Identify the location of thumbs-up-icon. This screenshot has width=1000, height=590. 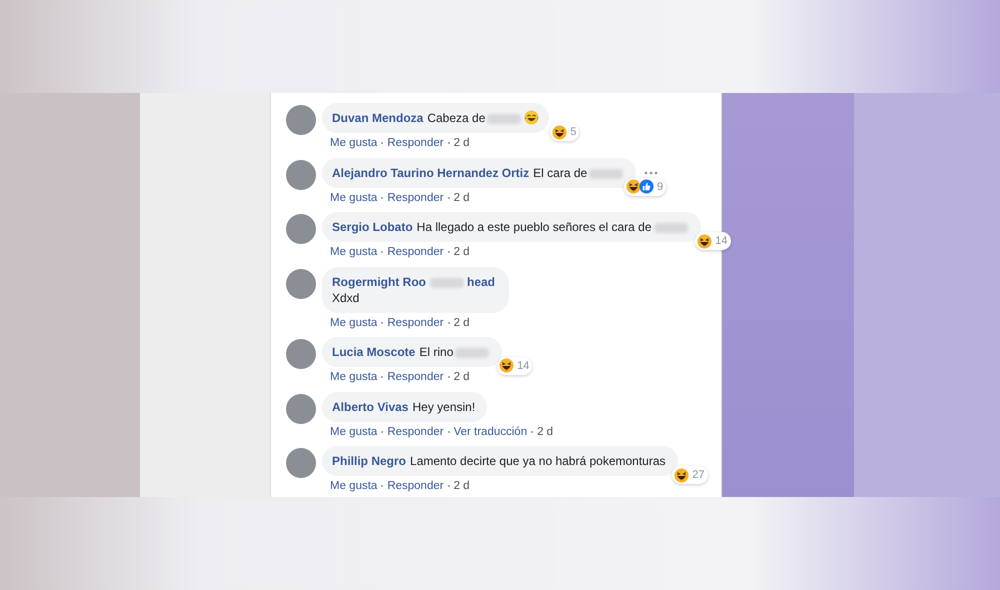
(646, 186).